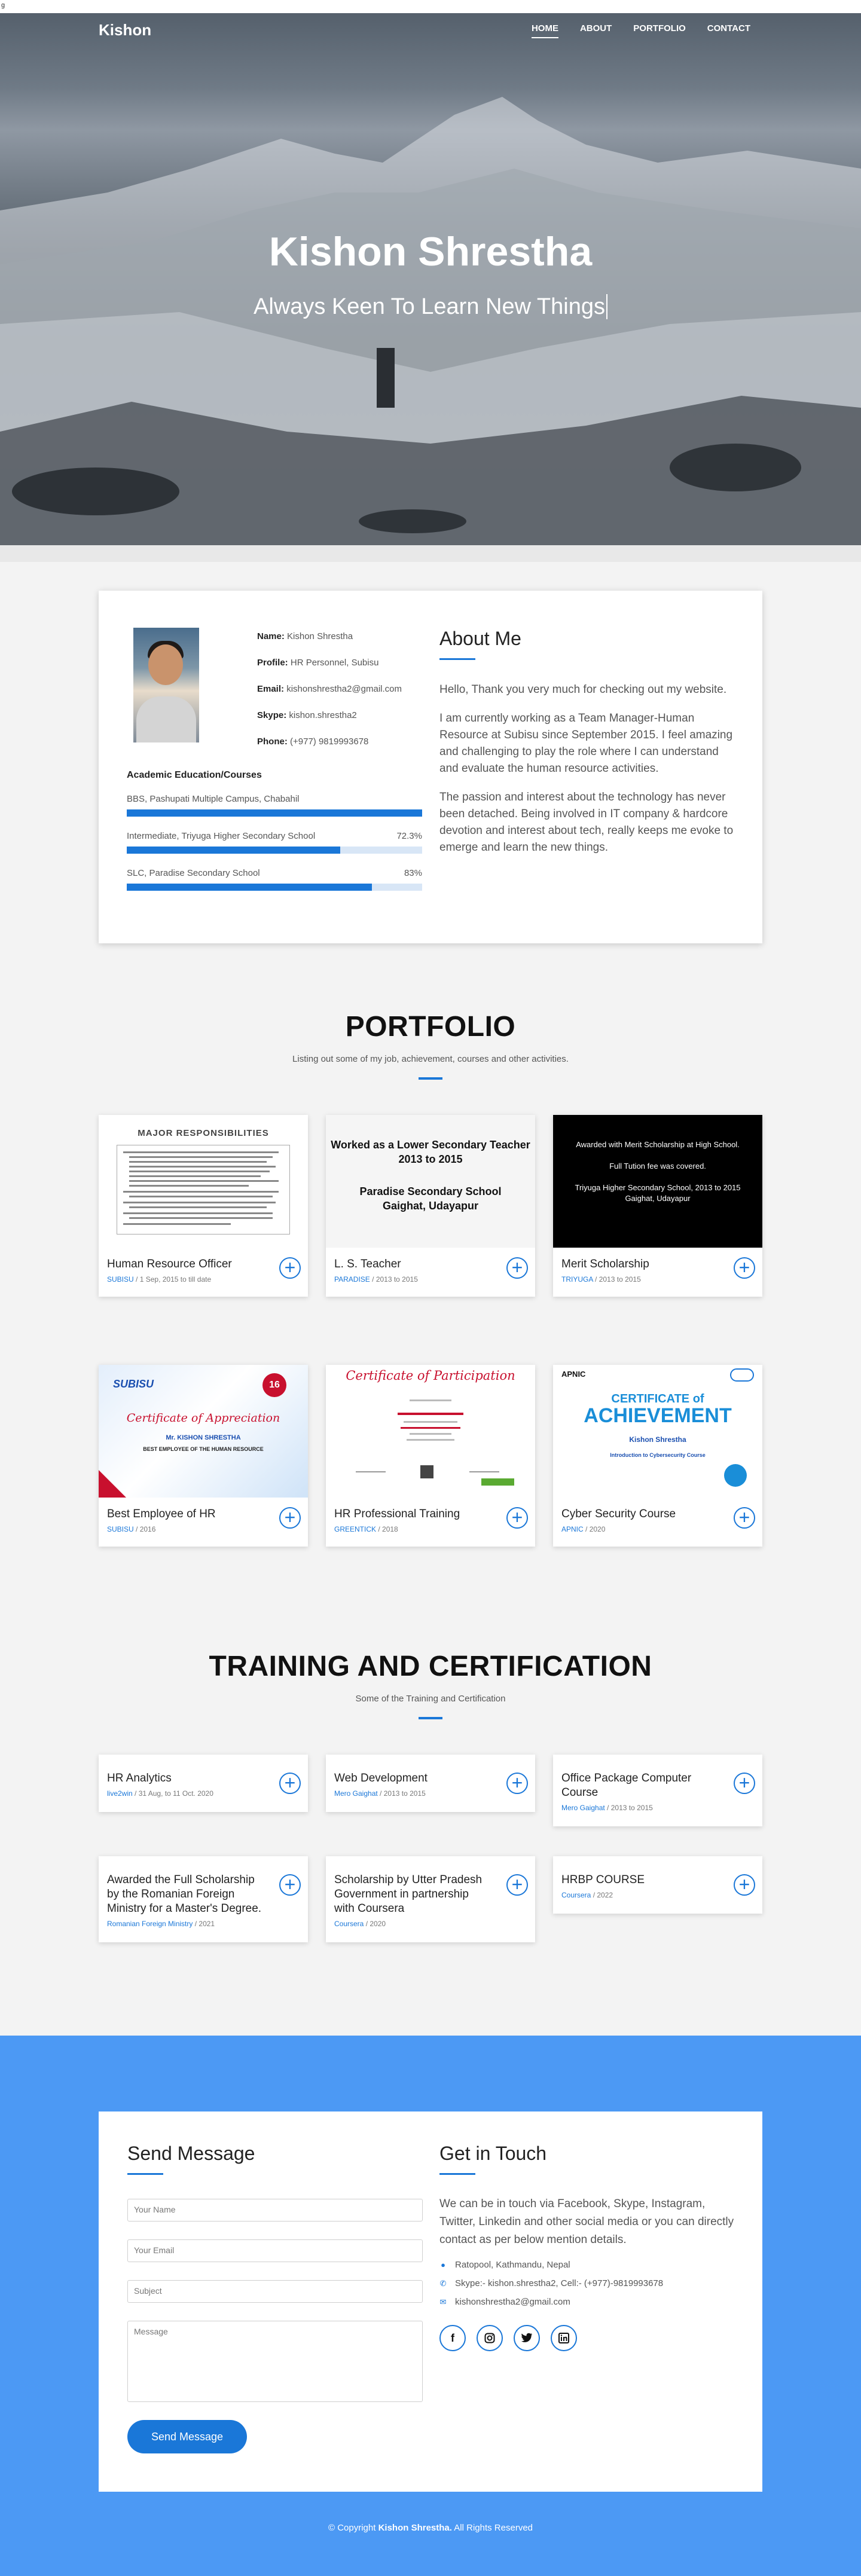 This screenshot has width=861, height=2576. Describe the element at coordinates (657, 1522) in the screenshot. I see `card-body: Cyber Security Course APNIC / 2020 +` at that location.